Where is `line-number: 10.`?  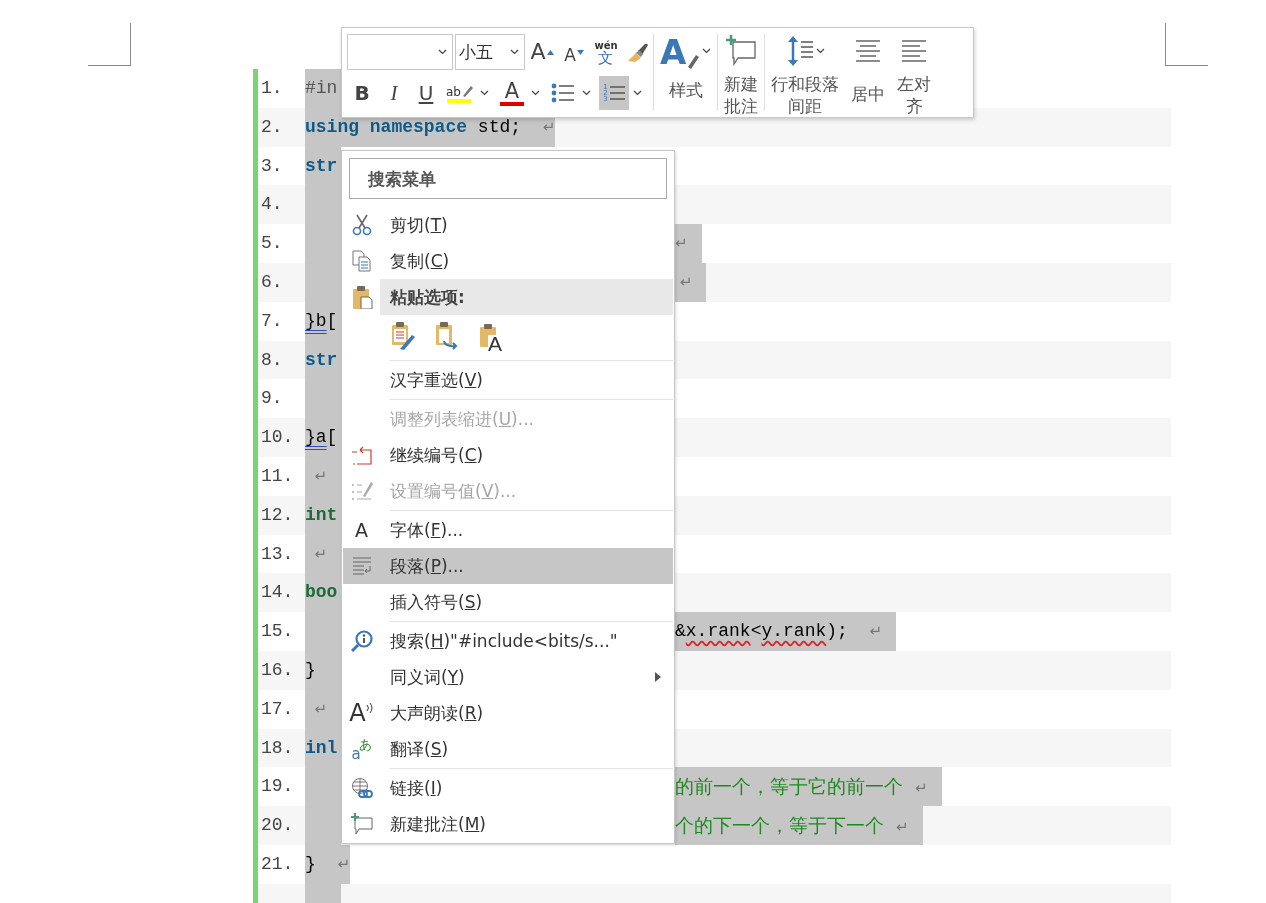
line-number: 10. is located at coordinates (277, 438).